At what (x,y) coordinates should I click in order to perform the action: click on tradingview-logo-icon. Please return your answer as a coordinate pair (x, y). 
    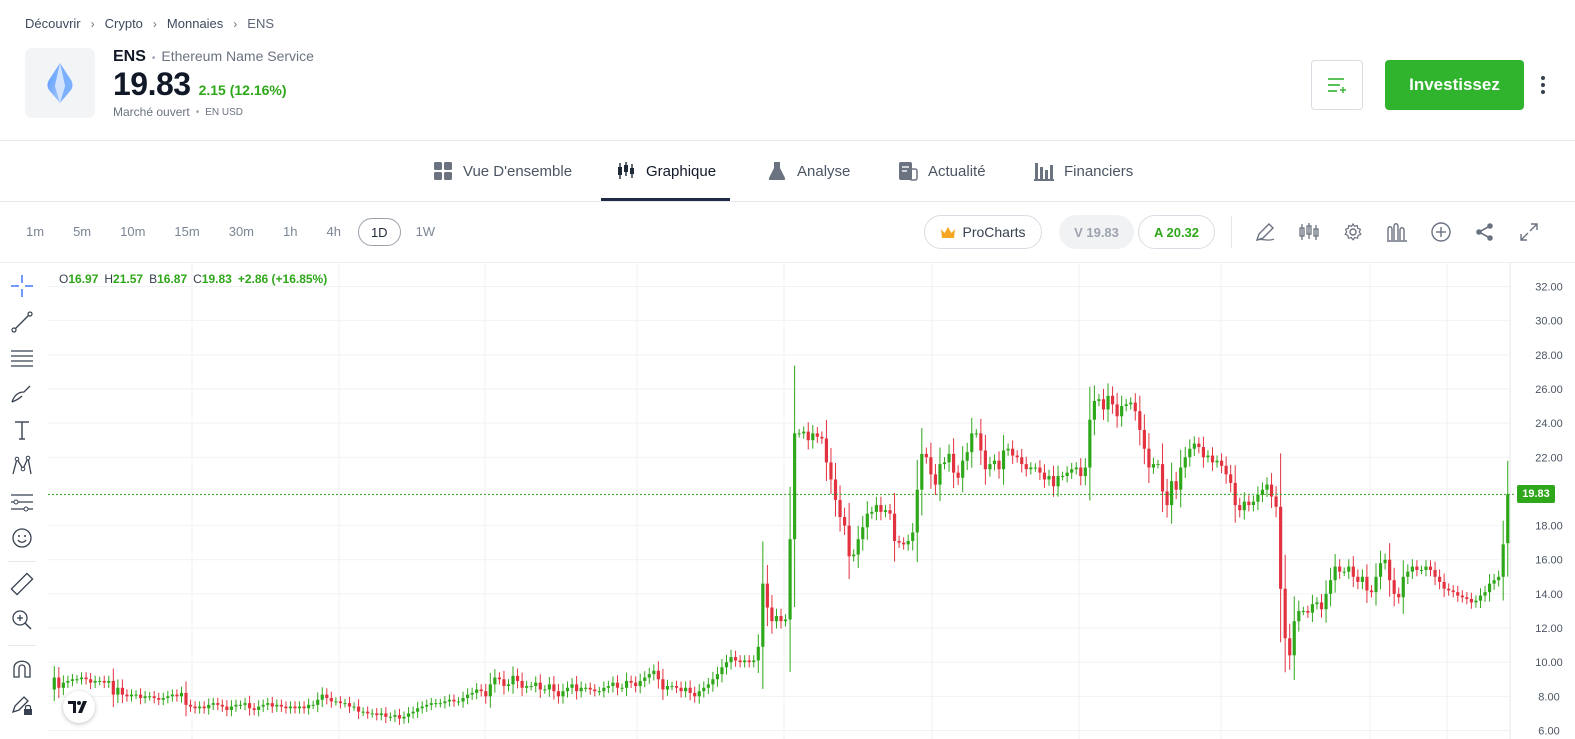
    Looking at the image, I should click on (79, 707).